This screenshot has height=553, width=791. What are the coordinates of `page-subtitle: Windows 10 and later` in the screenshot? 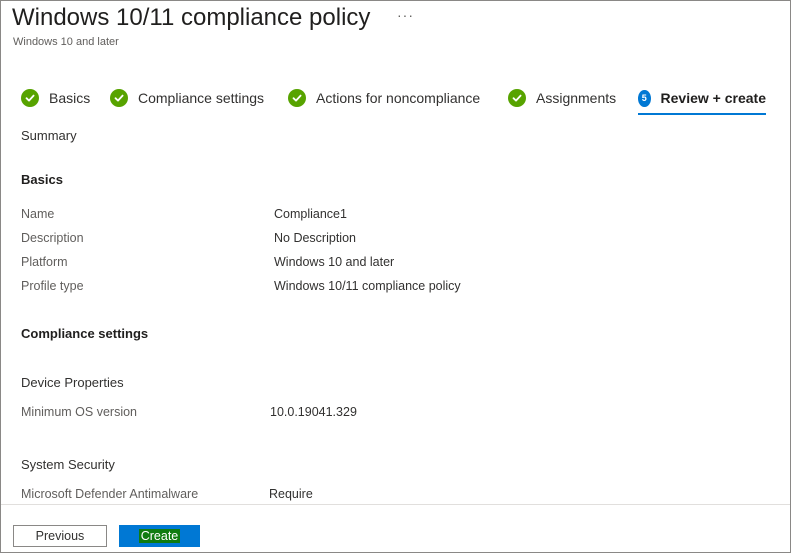 It's located at (66, 42).